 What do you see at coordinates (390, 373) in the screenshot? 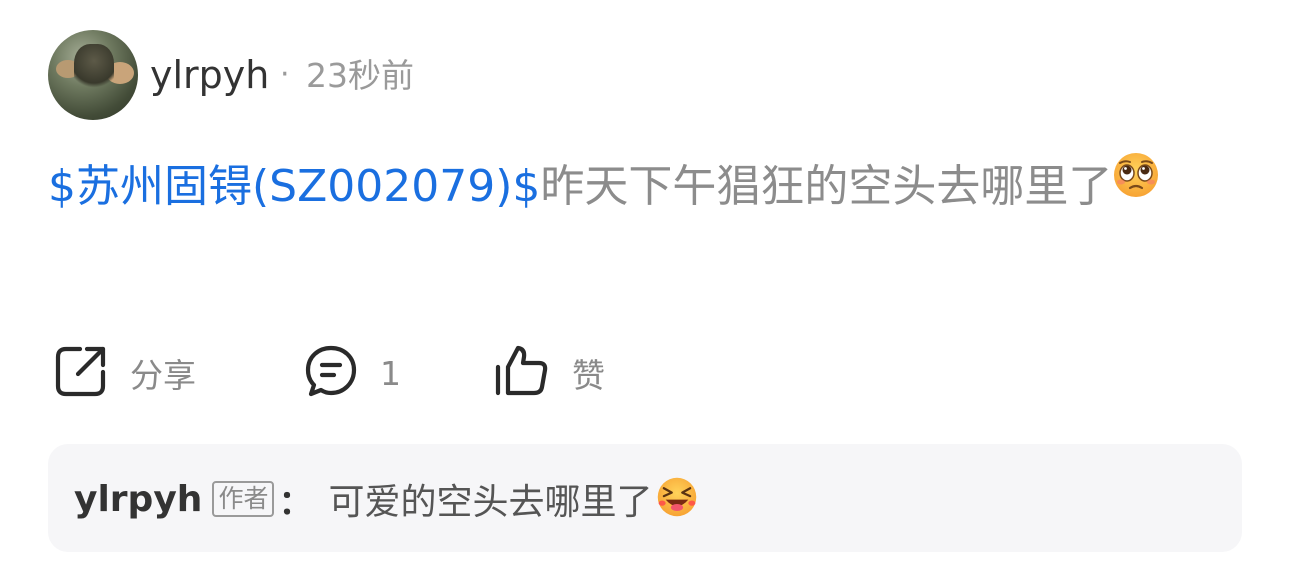
I see `comment-count: 1` at bounding box center [390, 373].